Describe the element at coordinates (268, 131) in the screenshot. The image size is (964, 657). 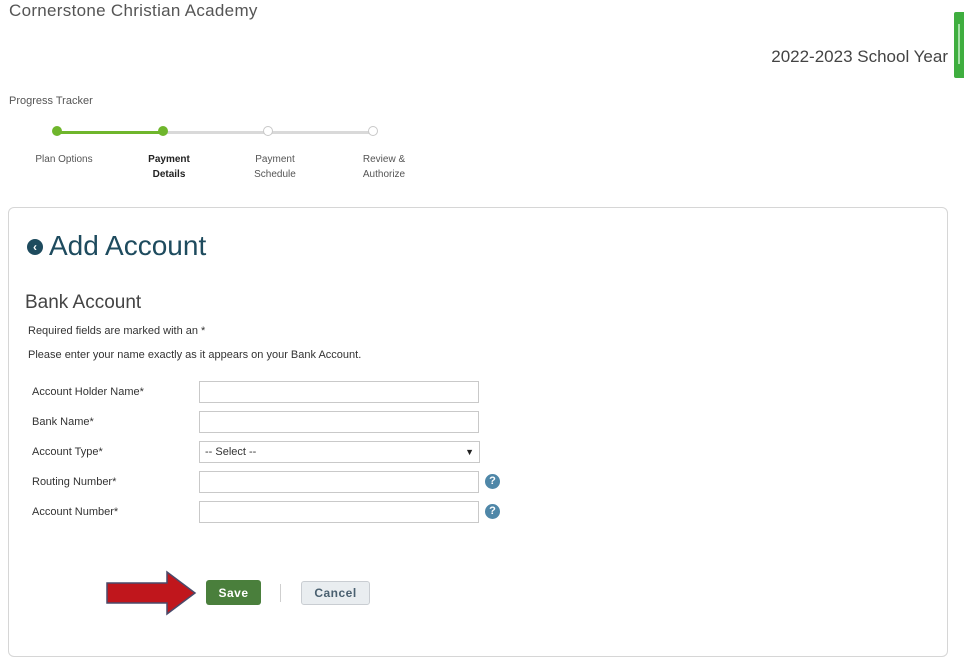
I see `step-dot-payment-schedule` at that location.